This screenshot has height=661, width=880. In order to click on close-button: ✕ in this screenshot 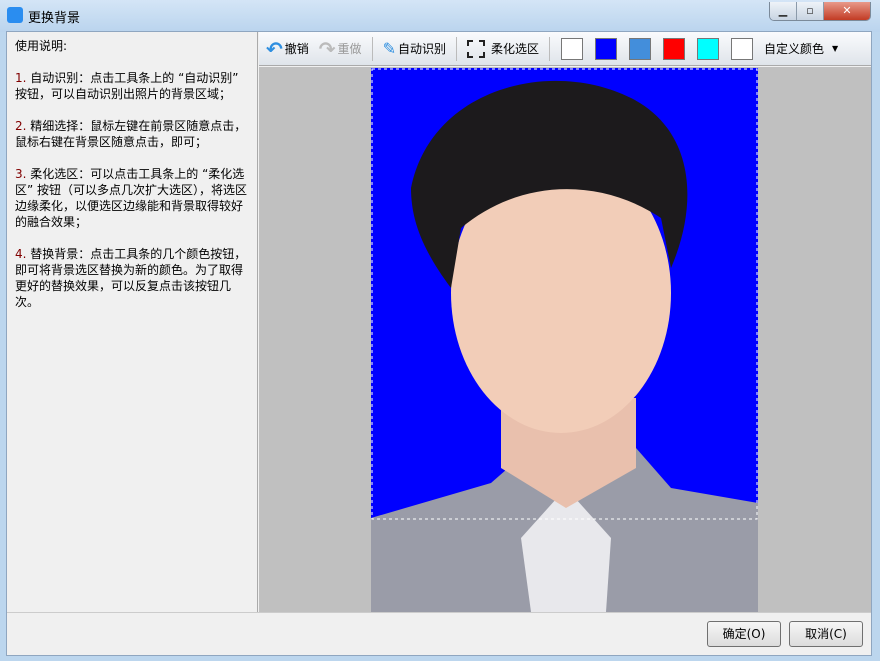, I will do `click(847, 11)`.